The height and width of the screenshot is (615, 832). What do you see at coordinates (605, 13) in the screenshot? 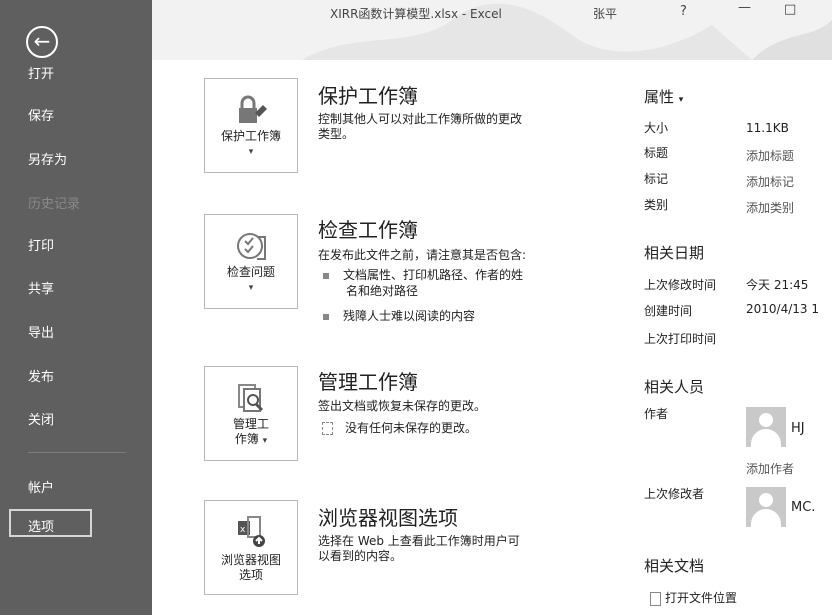
I see `user-name: 张平` at bounding box center [605, 13].